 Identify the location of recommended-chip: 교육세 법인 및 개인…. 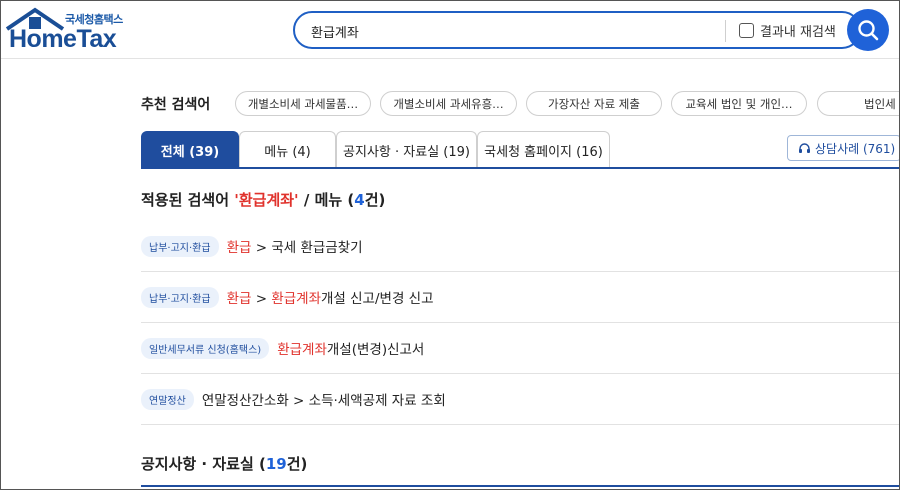
(739, 103).